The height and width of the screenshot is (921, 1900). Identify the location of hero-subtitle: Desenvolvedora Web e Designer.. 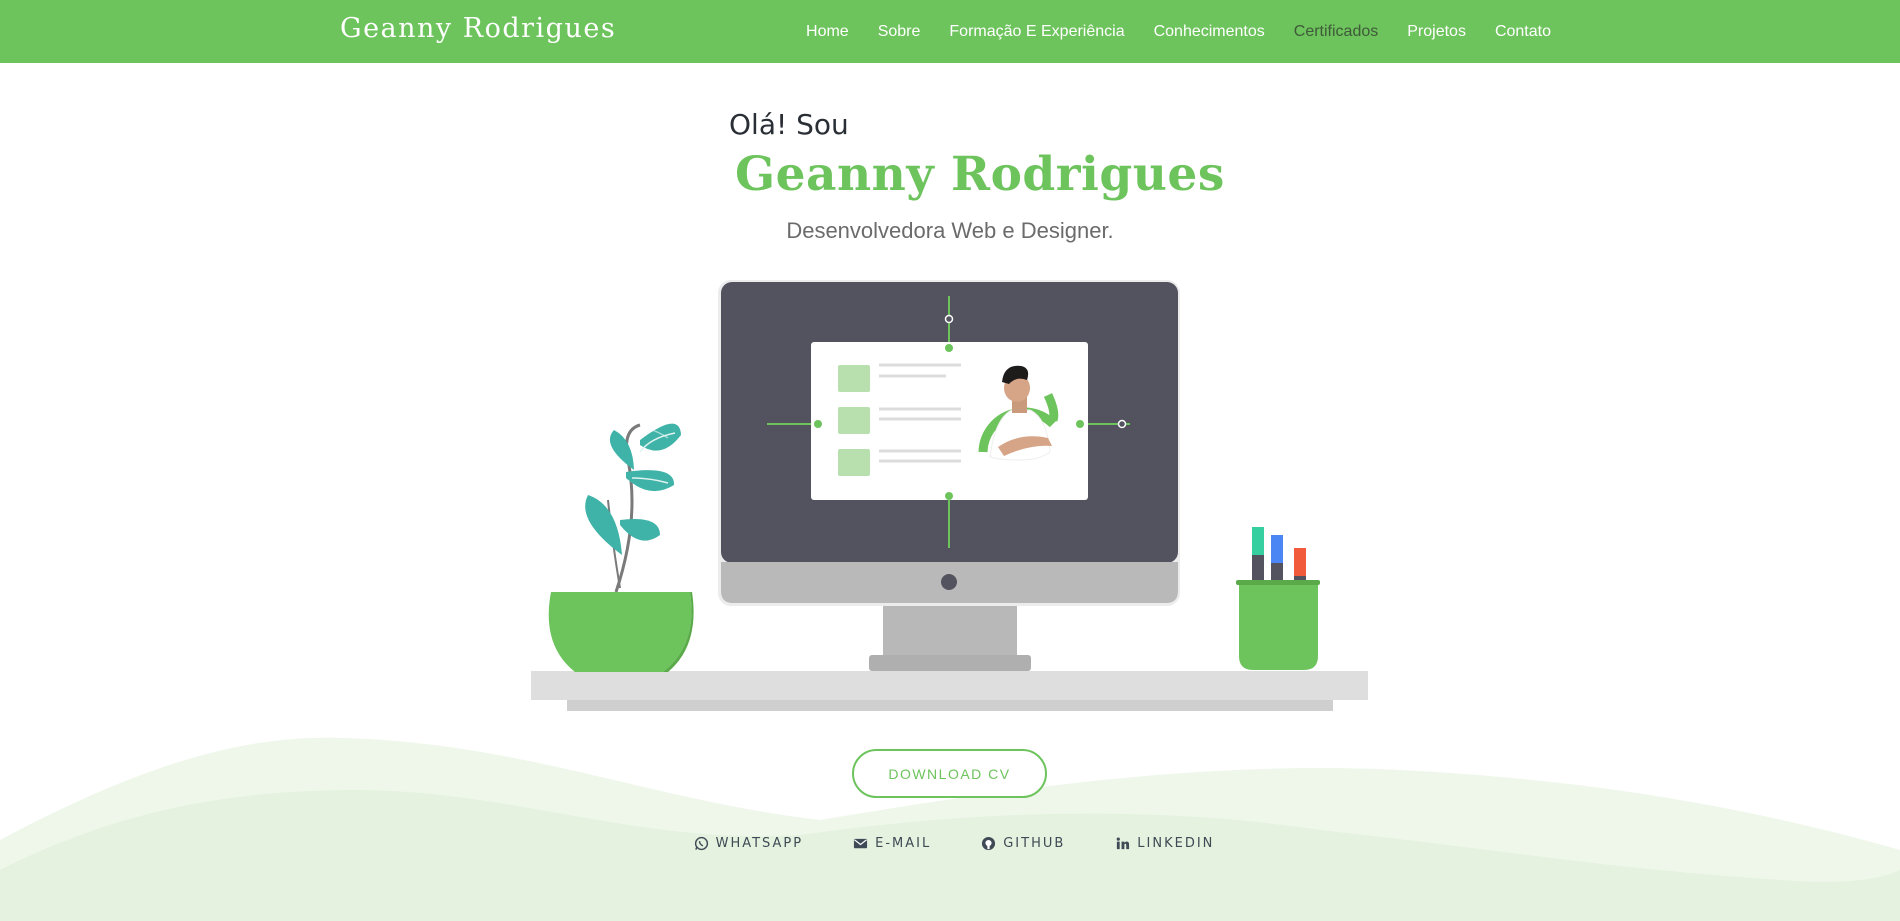
(950, 230).